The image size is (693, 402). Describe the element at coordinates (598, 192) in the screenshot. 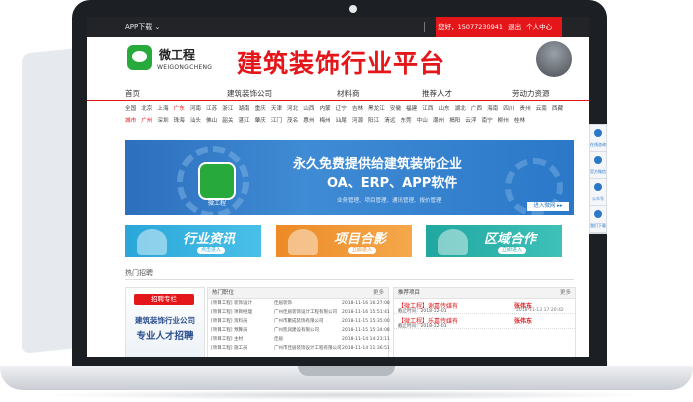

I see `side-item-public: 公众号` at that location.